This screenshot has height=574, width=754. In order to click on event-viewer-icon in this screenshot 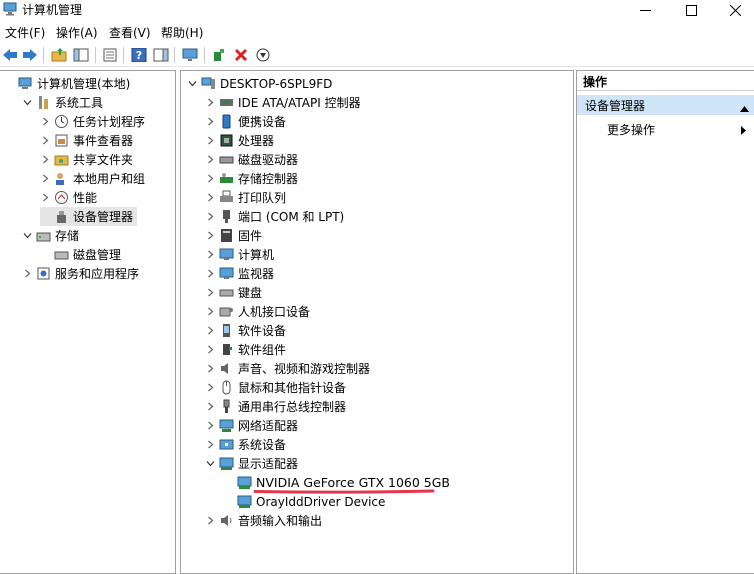, I will do `click(61, 140)`.